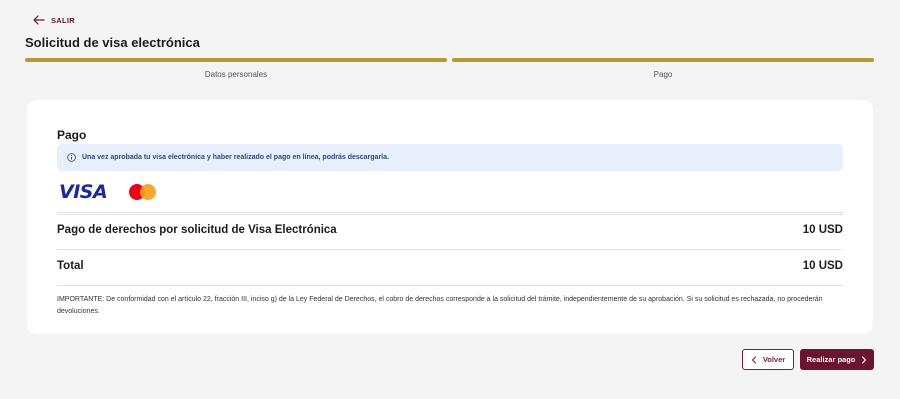 The height and width of the screenshot is (399, 900). Describe the element at coordinates (70, 266) in the screenshot. I see `total-label: Total` at that location.